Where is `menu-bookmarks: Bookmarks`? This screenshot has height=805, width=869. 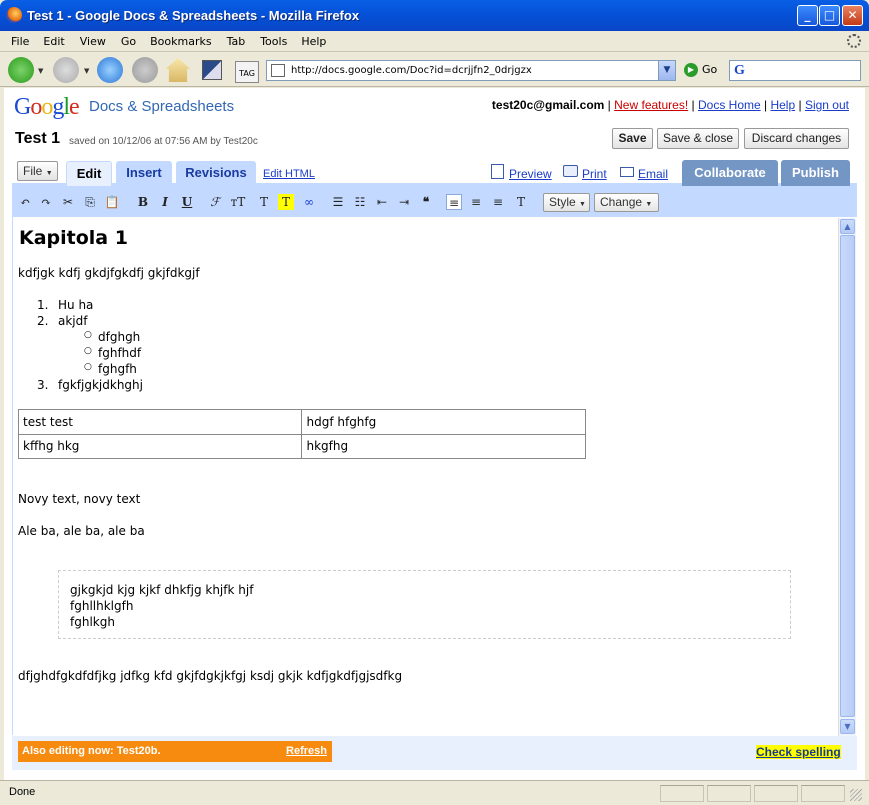
menu-bookmarks: Bookmarks is located at coordinates (180, 41).